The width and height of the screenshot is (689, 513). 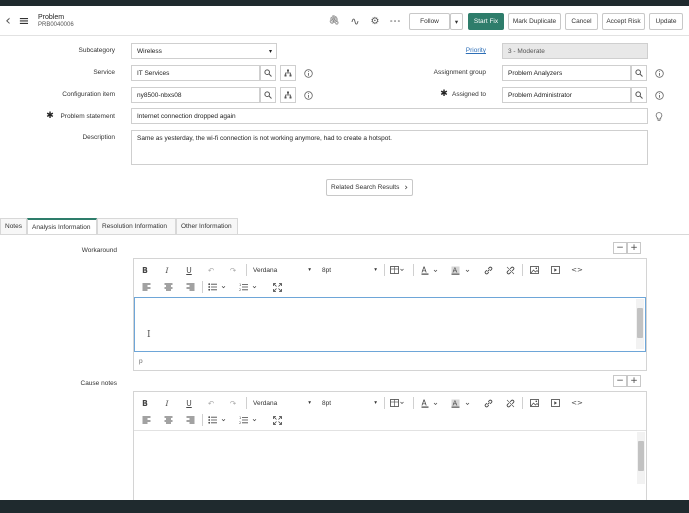 I want to click on subcategory-select: Wireless ▾, so click(x=204, y=51).